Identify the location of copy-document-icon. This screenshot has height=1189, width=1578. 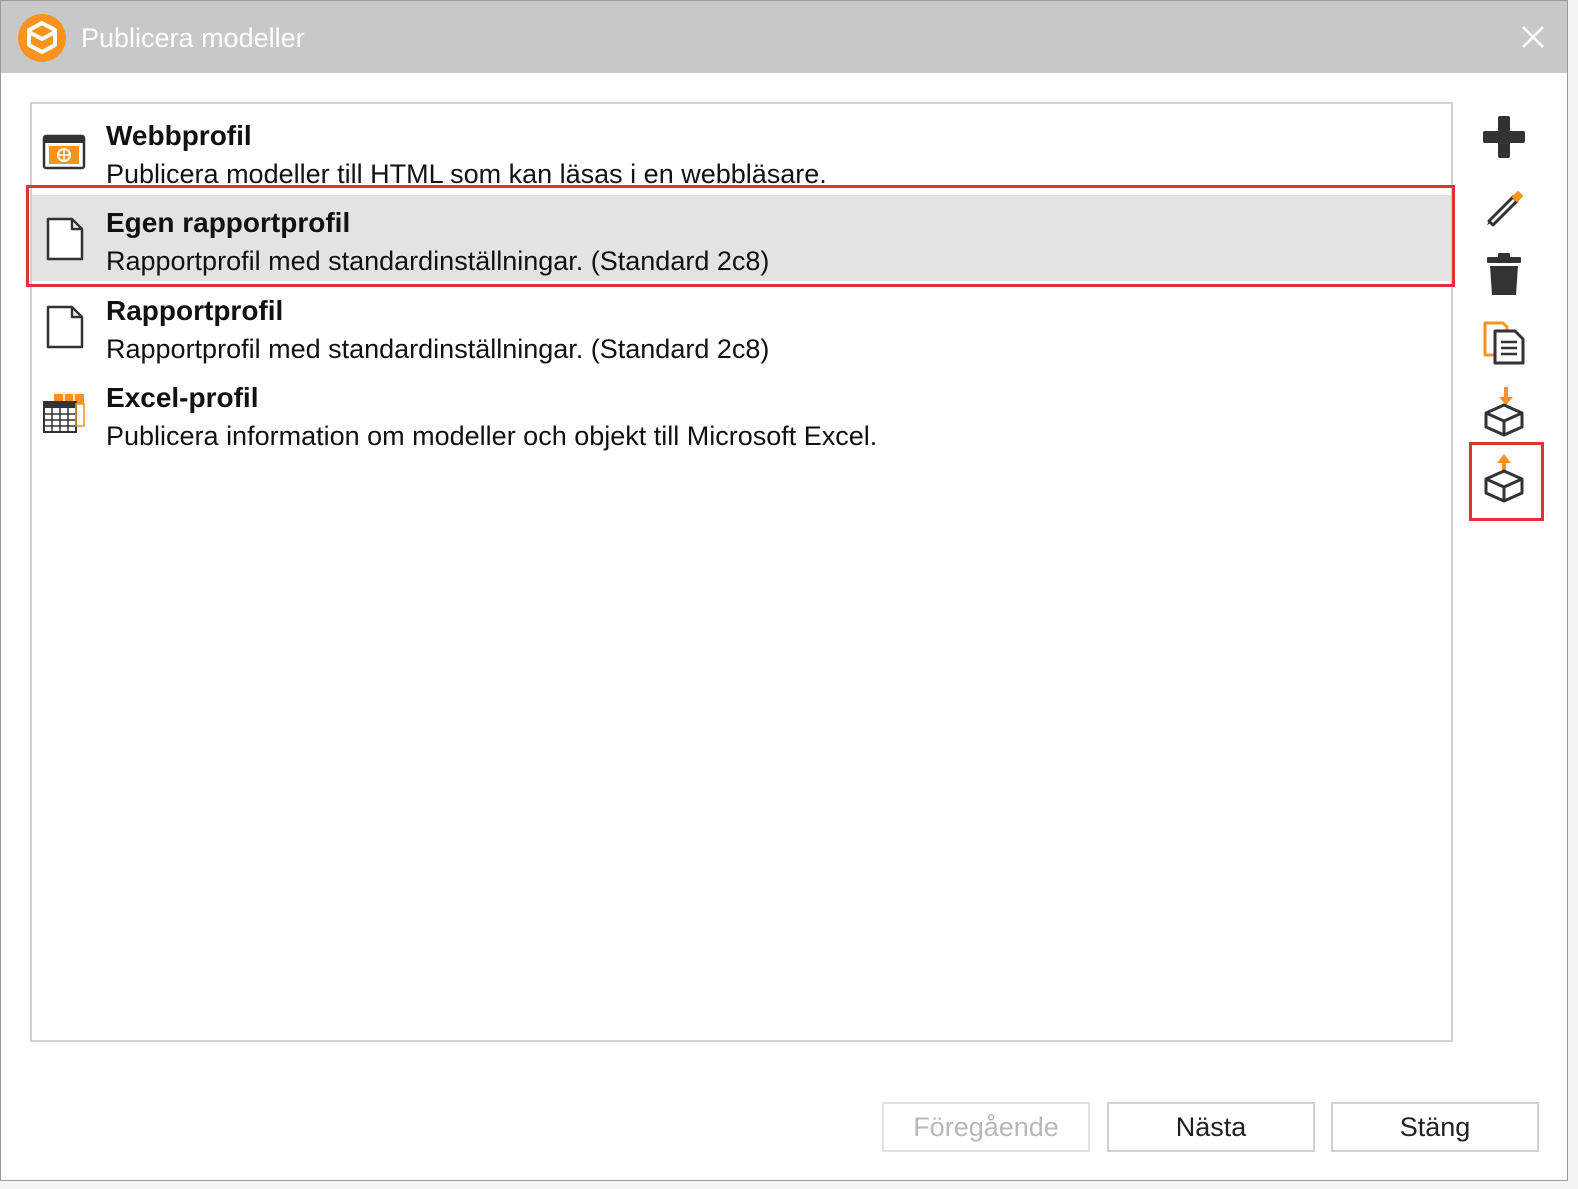
(1504, 343).